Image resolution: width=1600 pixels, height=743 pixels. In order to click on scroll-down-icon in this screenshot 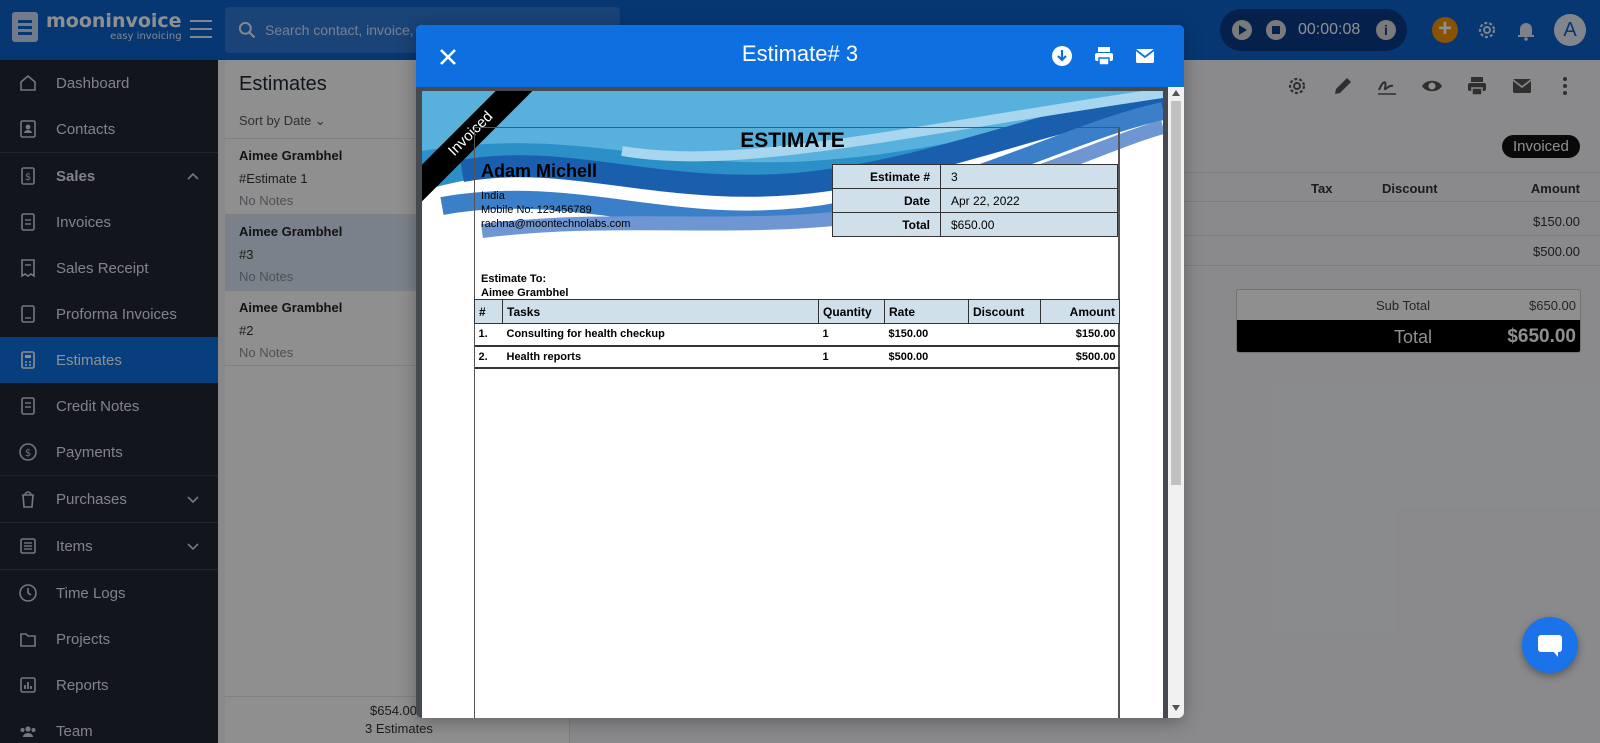, I will do `click(1176, 708)`.